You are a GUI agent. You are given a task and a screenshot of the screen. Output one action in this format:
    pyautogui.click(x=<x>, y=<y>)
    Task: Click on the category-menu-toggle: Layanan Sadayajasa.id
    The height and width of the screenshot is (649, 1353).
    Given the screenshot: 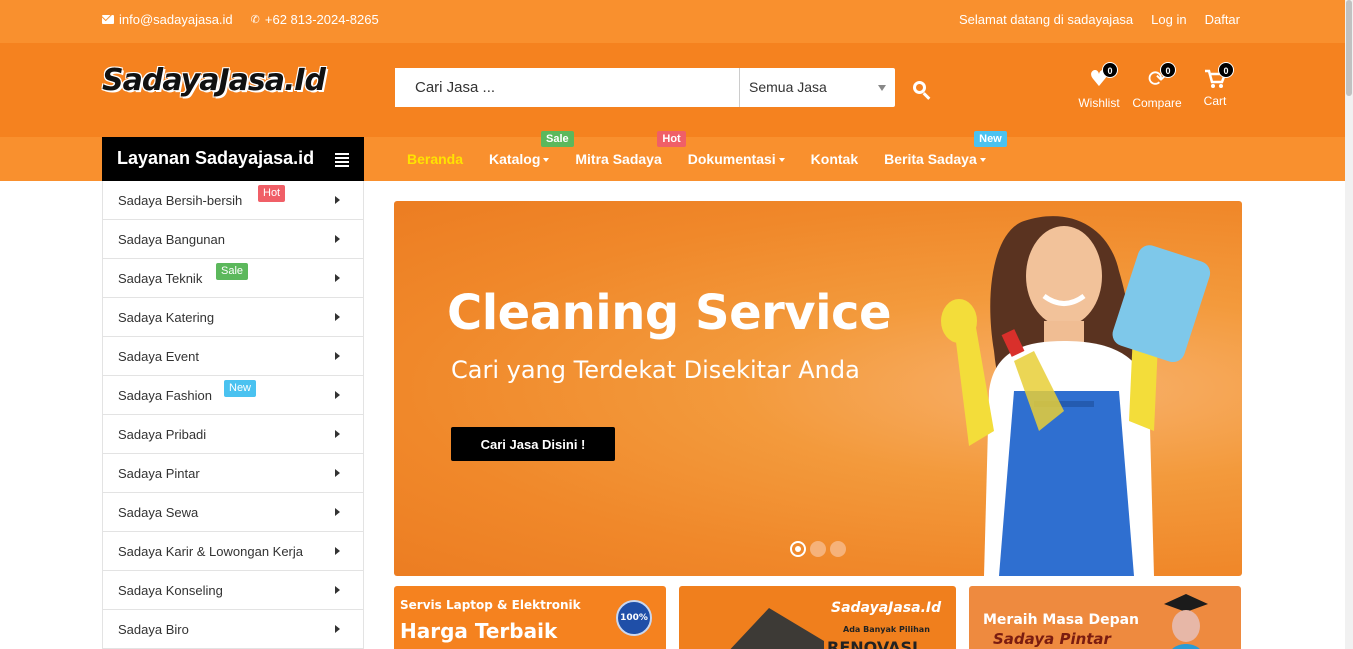 What is the action you would take?
    pyautogui.click(x=233, y=159)
    